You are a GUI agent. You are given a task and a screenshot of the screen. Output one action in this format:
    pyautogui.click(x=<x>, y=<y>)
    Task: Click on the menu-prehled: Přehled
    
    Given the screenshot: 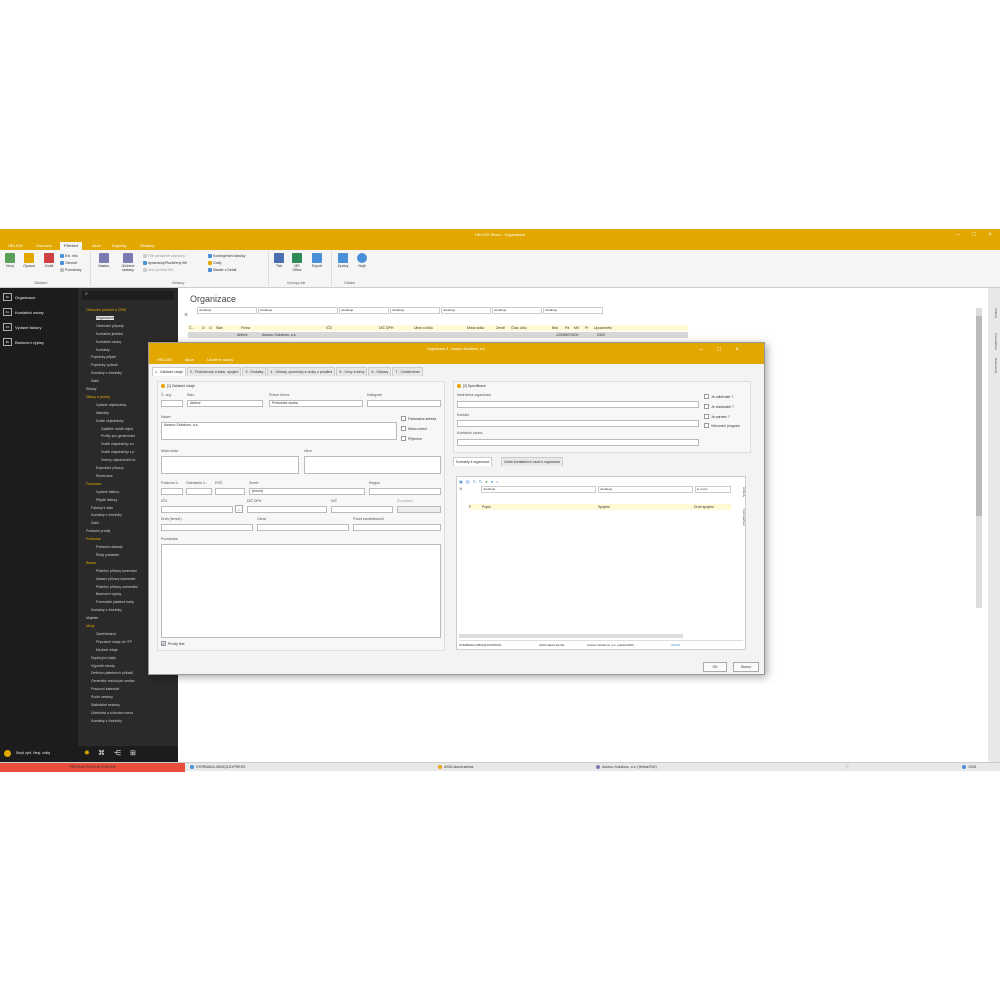 What is the action you would take?
    pyautogui.click(x=71, y=246)
    